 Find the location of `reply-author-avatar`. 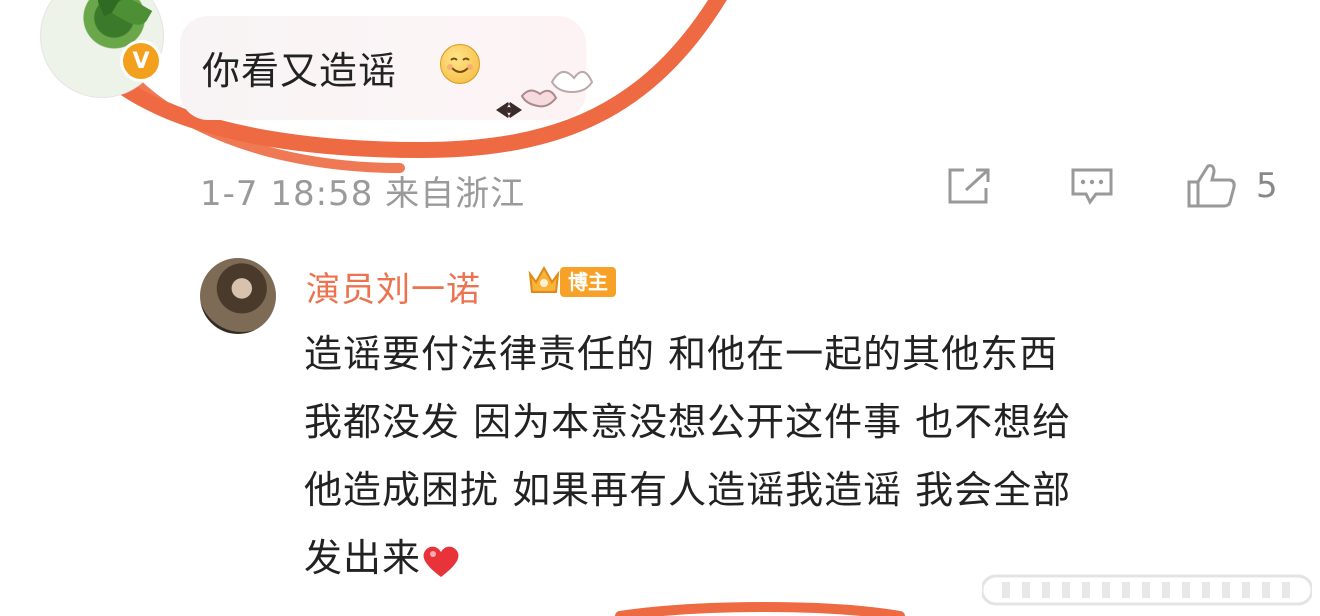

reply-author-avatar is located at coordinates (238, 296).